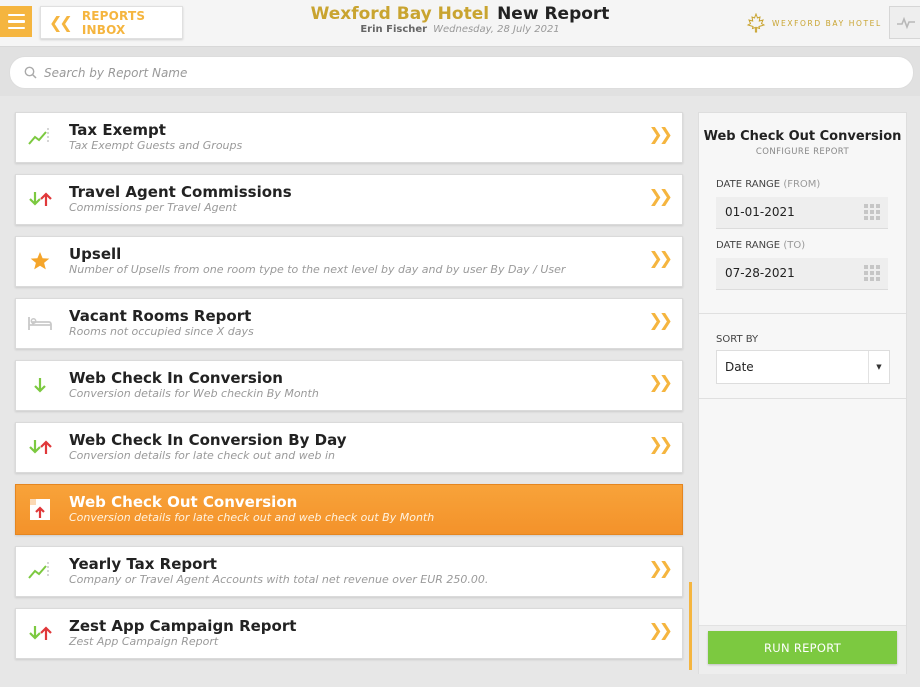  Describe the element at coordinates (737, 339) in the screenshot. I see `sort-by-label: SORT BY` at that location.